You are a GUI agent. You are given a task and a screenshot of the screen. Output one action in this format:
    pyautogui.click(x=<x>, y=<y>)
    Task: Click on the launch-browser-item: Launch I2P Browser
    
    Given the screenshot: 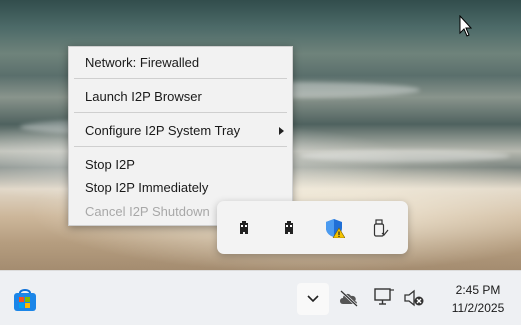 What is the action you would take?
    pyautogui.click(x=143, y=97)
    